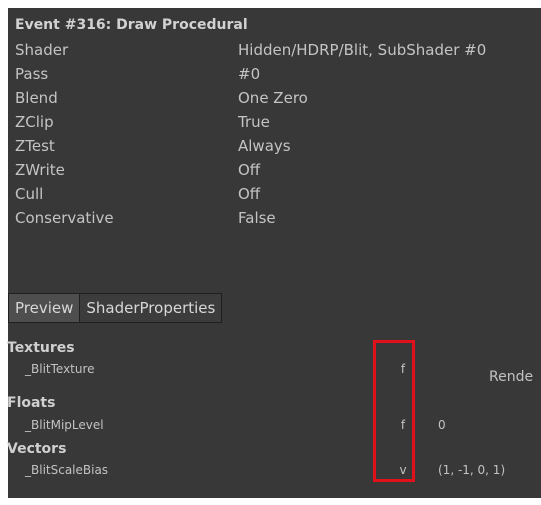 Image resolution: width=541 pixels, height=505 pixels. I want to click on property-name: _BlitTexture, so click(60, 369).